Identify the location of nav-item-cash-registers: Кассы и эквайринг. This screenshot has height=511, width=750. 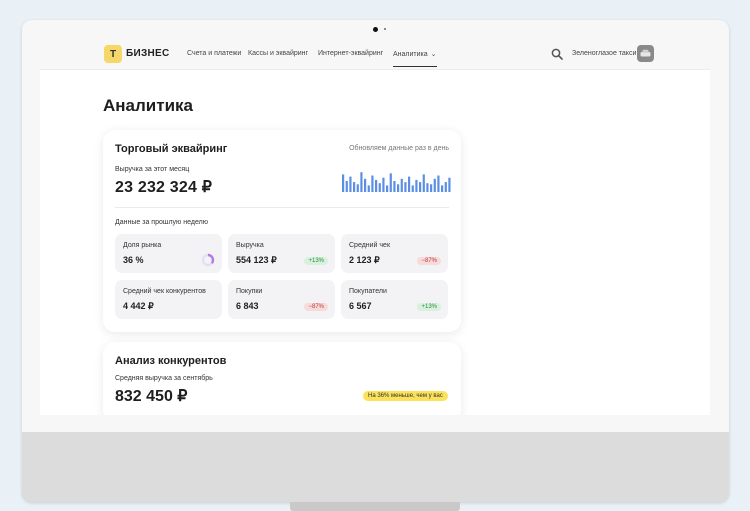
(278, 53).